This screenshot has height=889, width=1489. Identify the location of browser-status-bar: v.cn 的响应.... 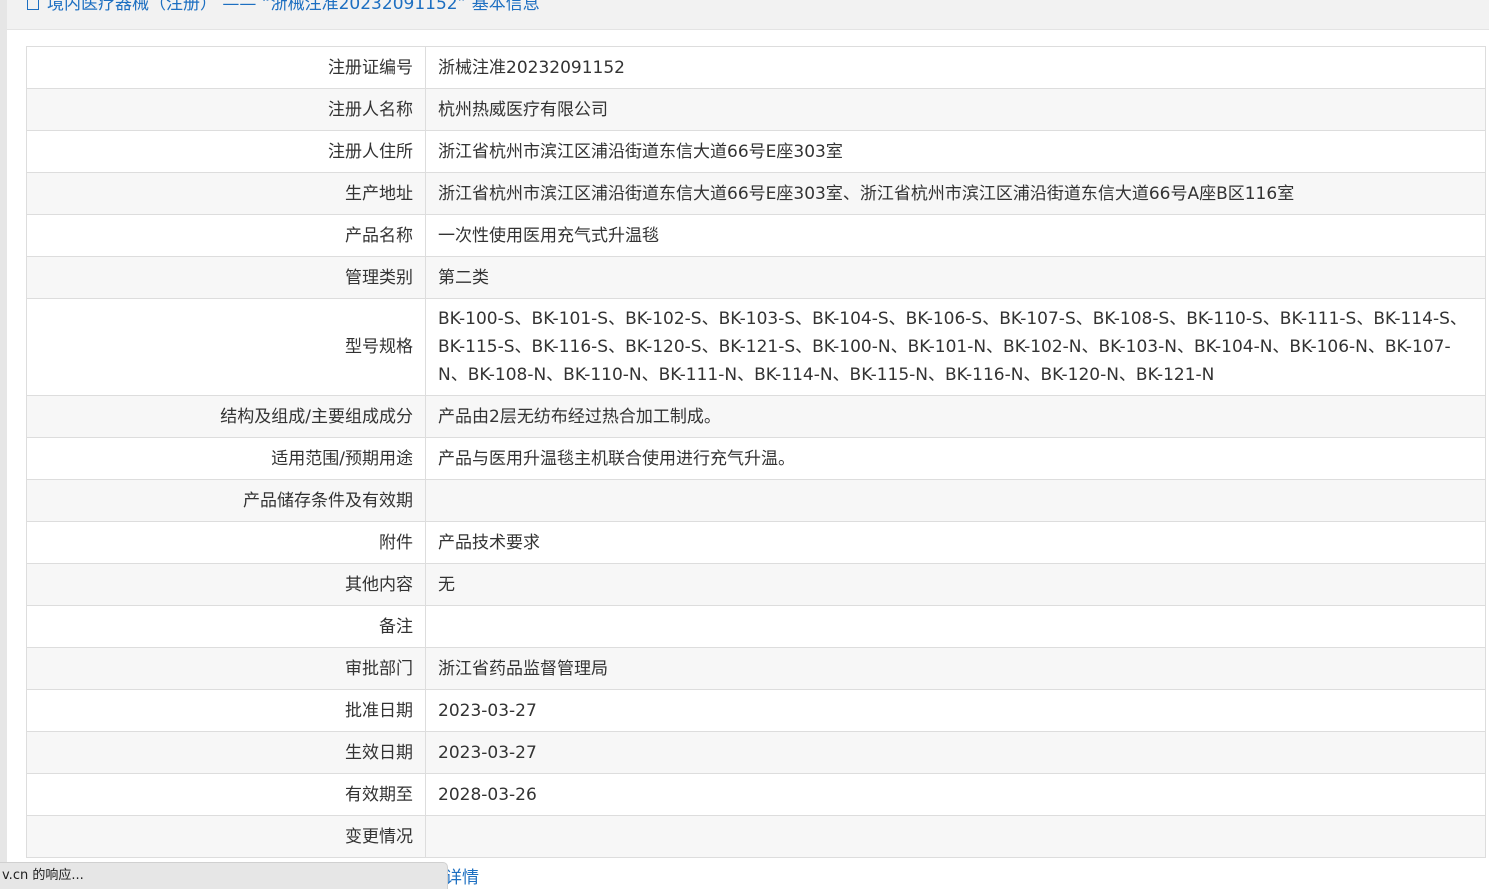
(224, 875).